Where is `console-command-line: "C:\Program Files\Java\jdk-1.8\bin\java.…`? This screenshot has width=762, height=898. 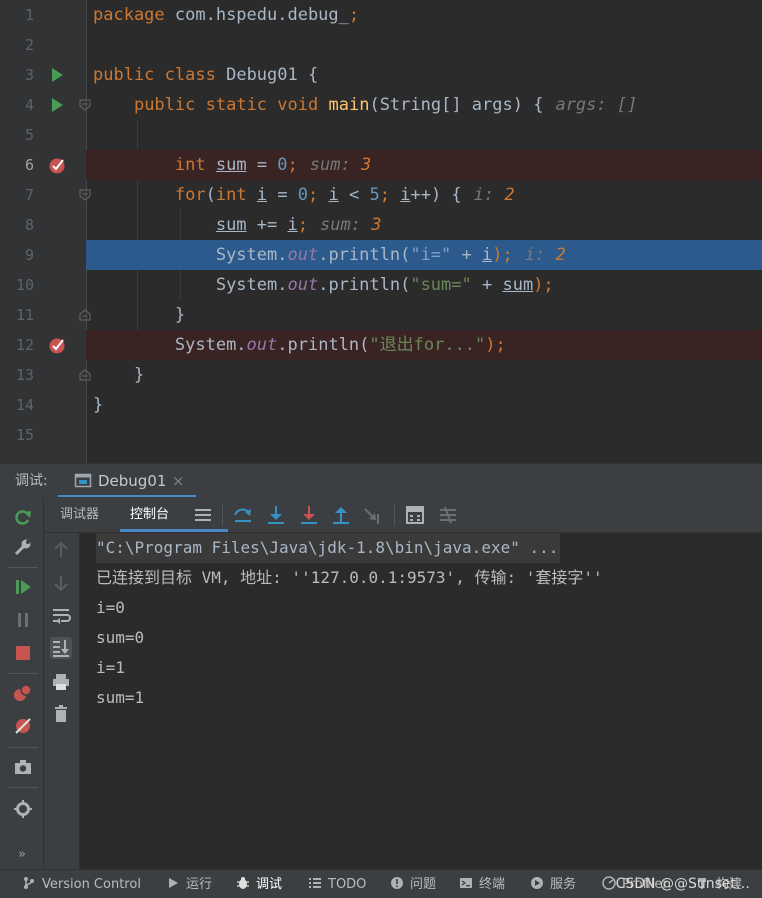 console-command-line: "C:\Program Files\Java\jdk-1.8\bin\java.… is located at coordinates (328, 548).